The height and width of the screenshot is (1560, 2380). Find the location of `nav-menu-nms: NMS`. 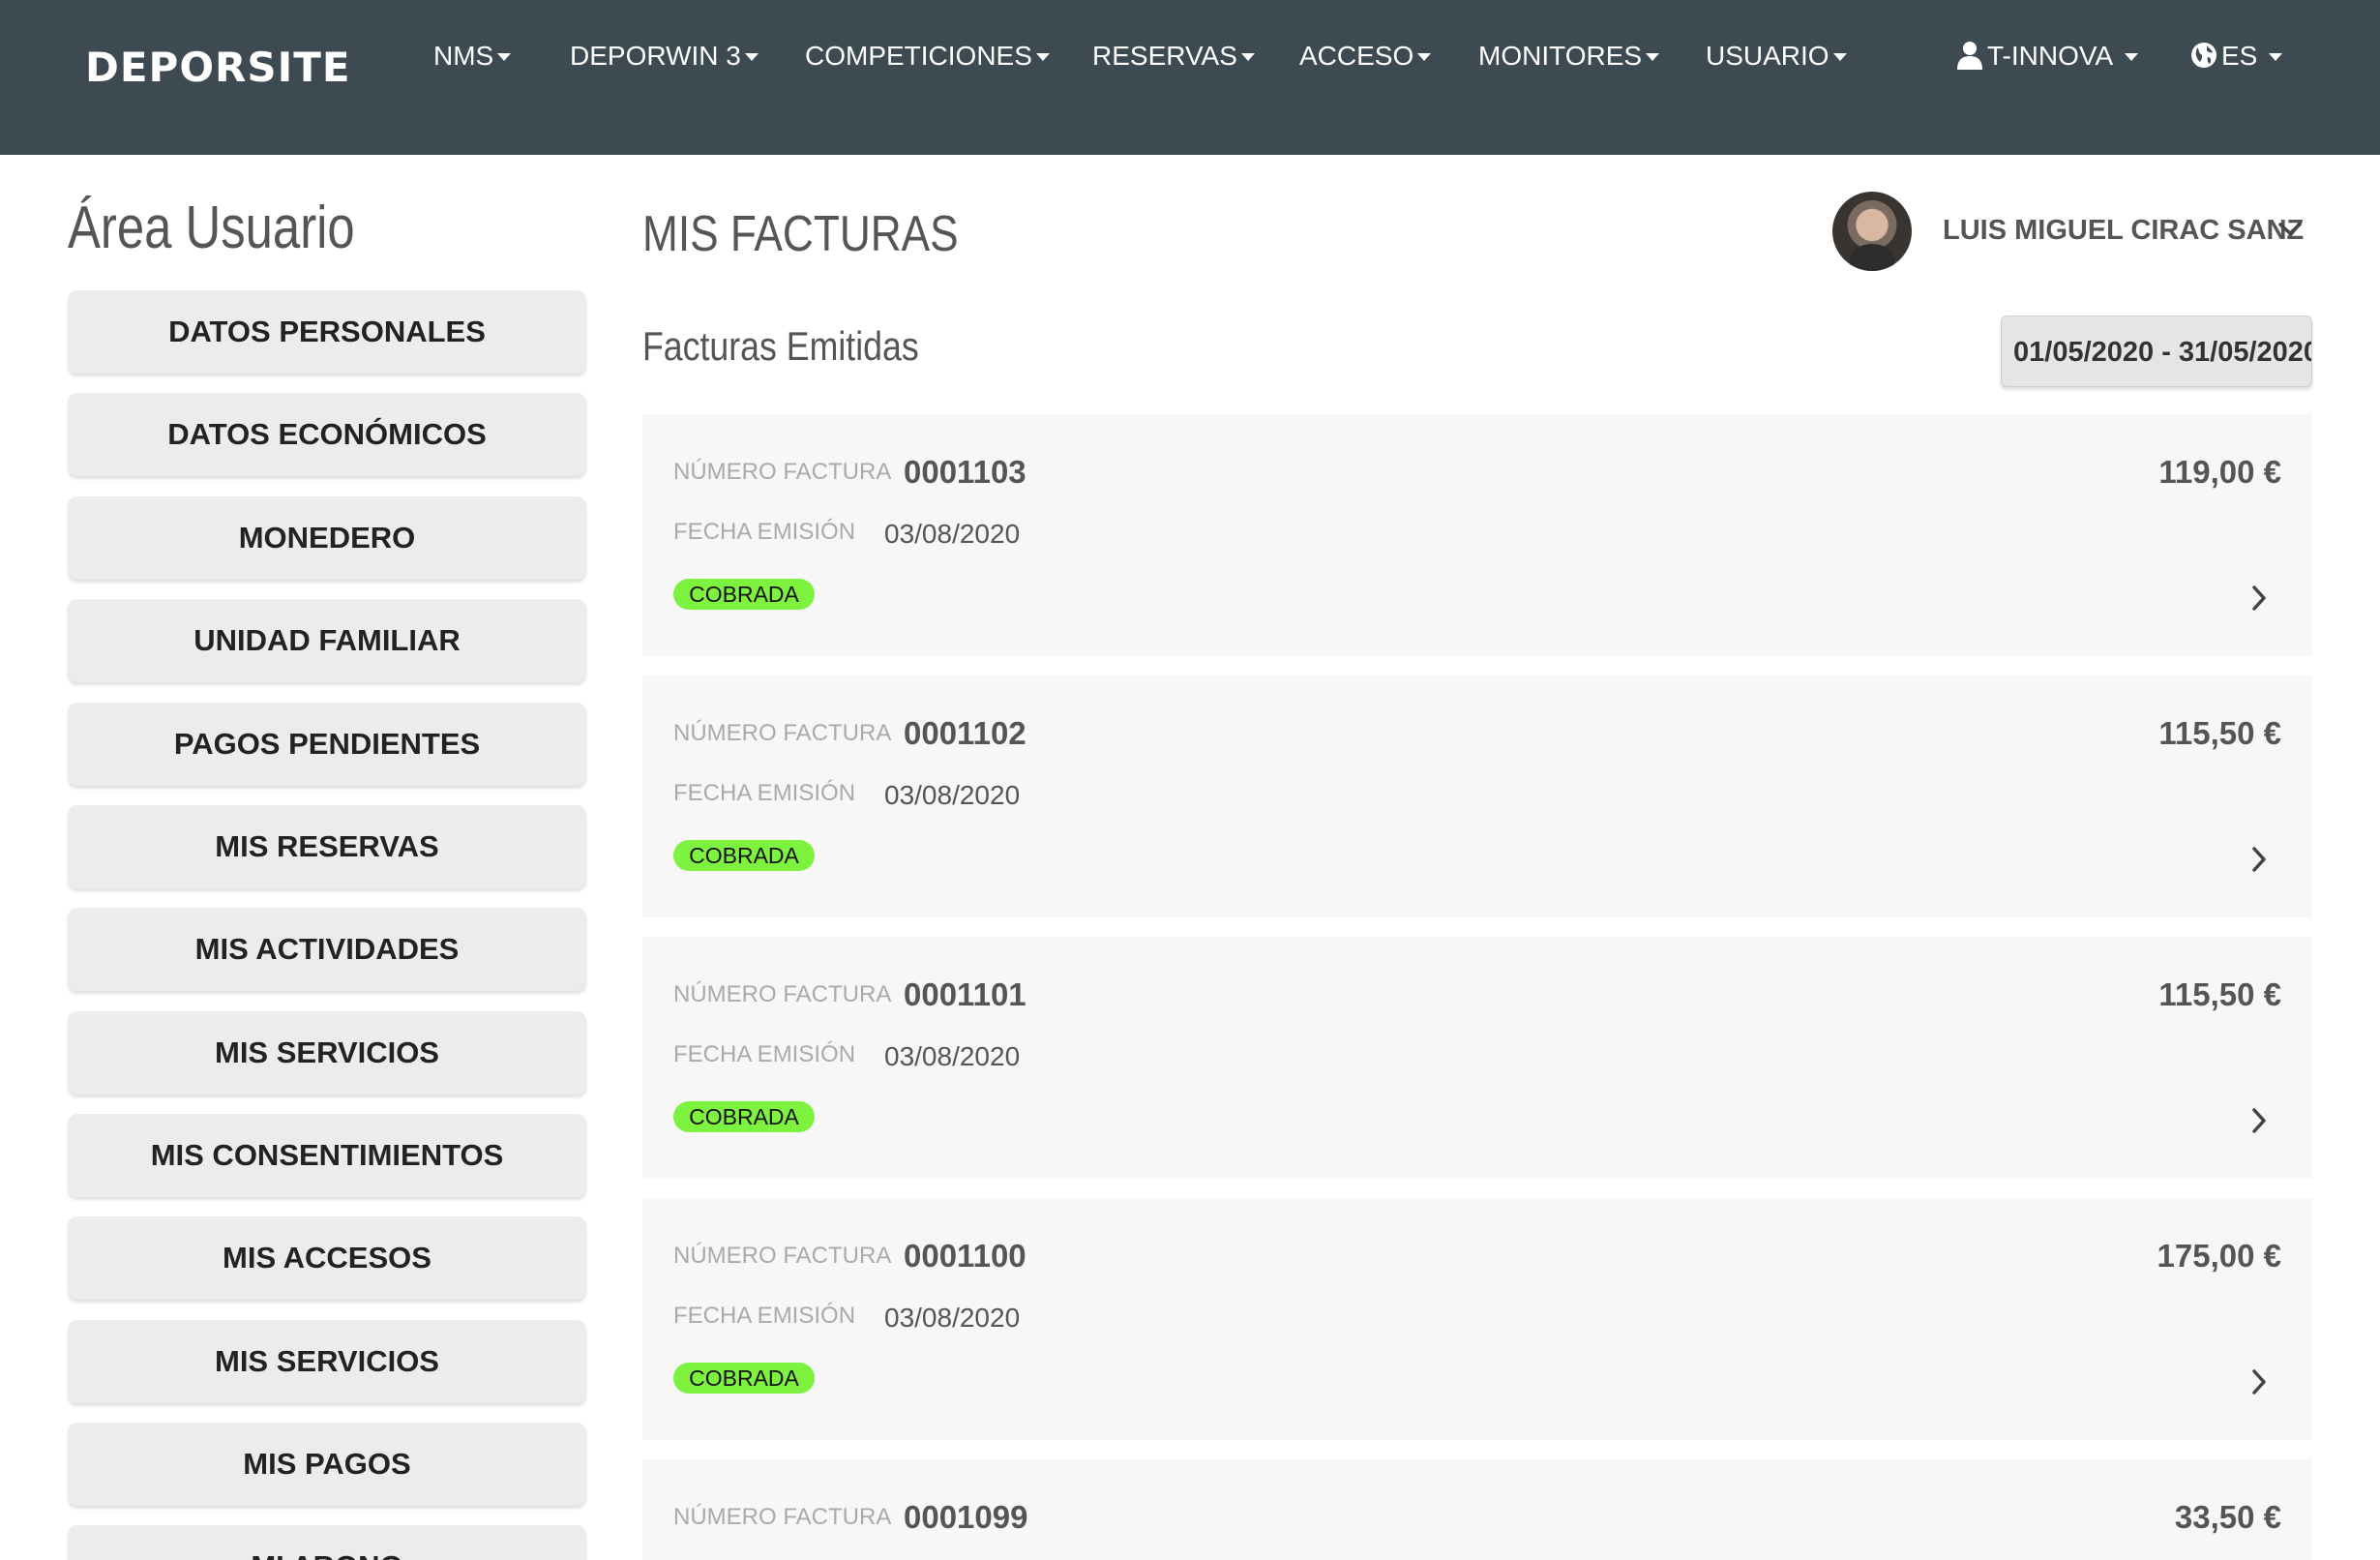

nav-menu-nms: NMS is located at coordinates (473, 56).